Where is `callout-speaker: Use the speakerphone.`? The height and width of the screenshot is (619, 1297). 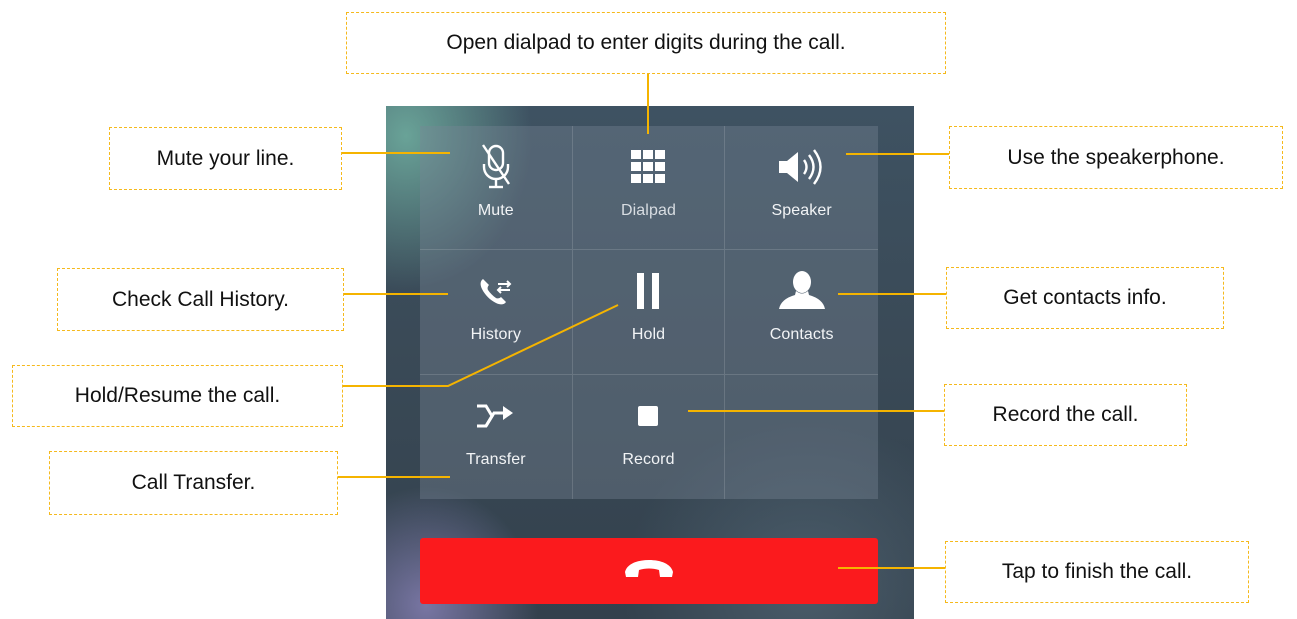 callout-speaker: Use the speakerphone. is located at coordinates (1116, 157).